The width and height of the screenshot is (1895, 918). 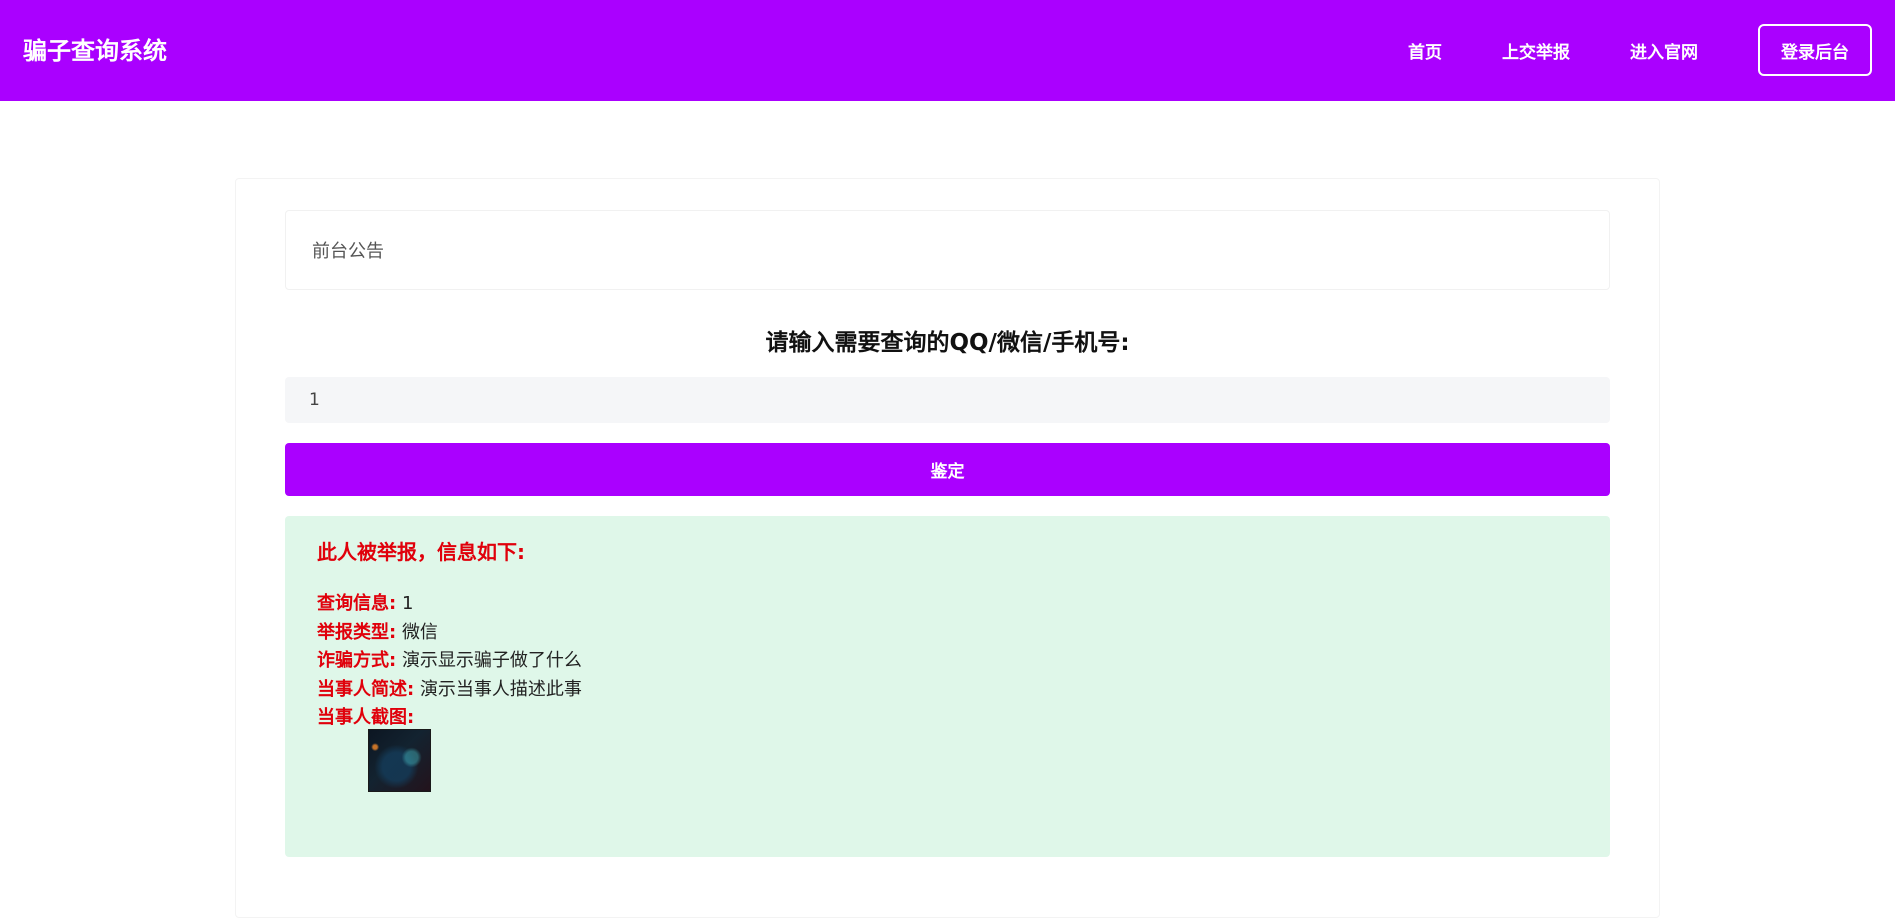 What do you see at coordinates (449, 718) in the screenshot?
I see `result-field-screenshot: 当事人截图:` at bounding box center [449, 718].